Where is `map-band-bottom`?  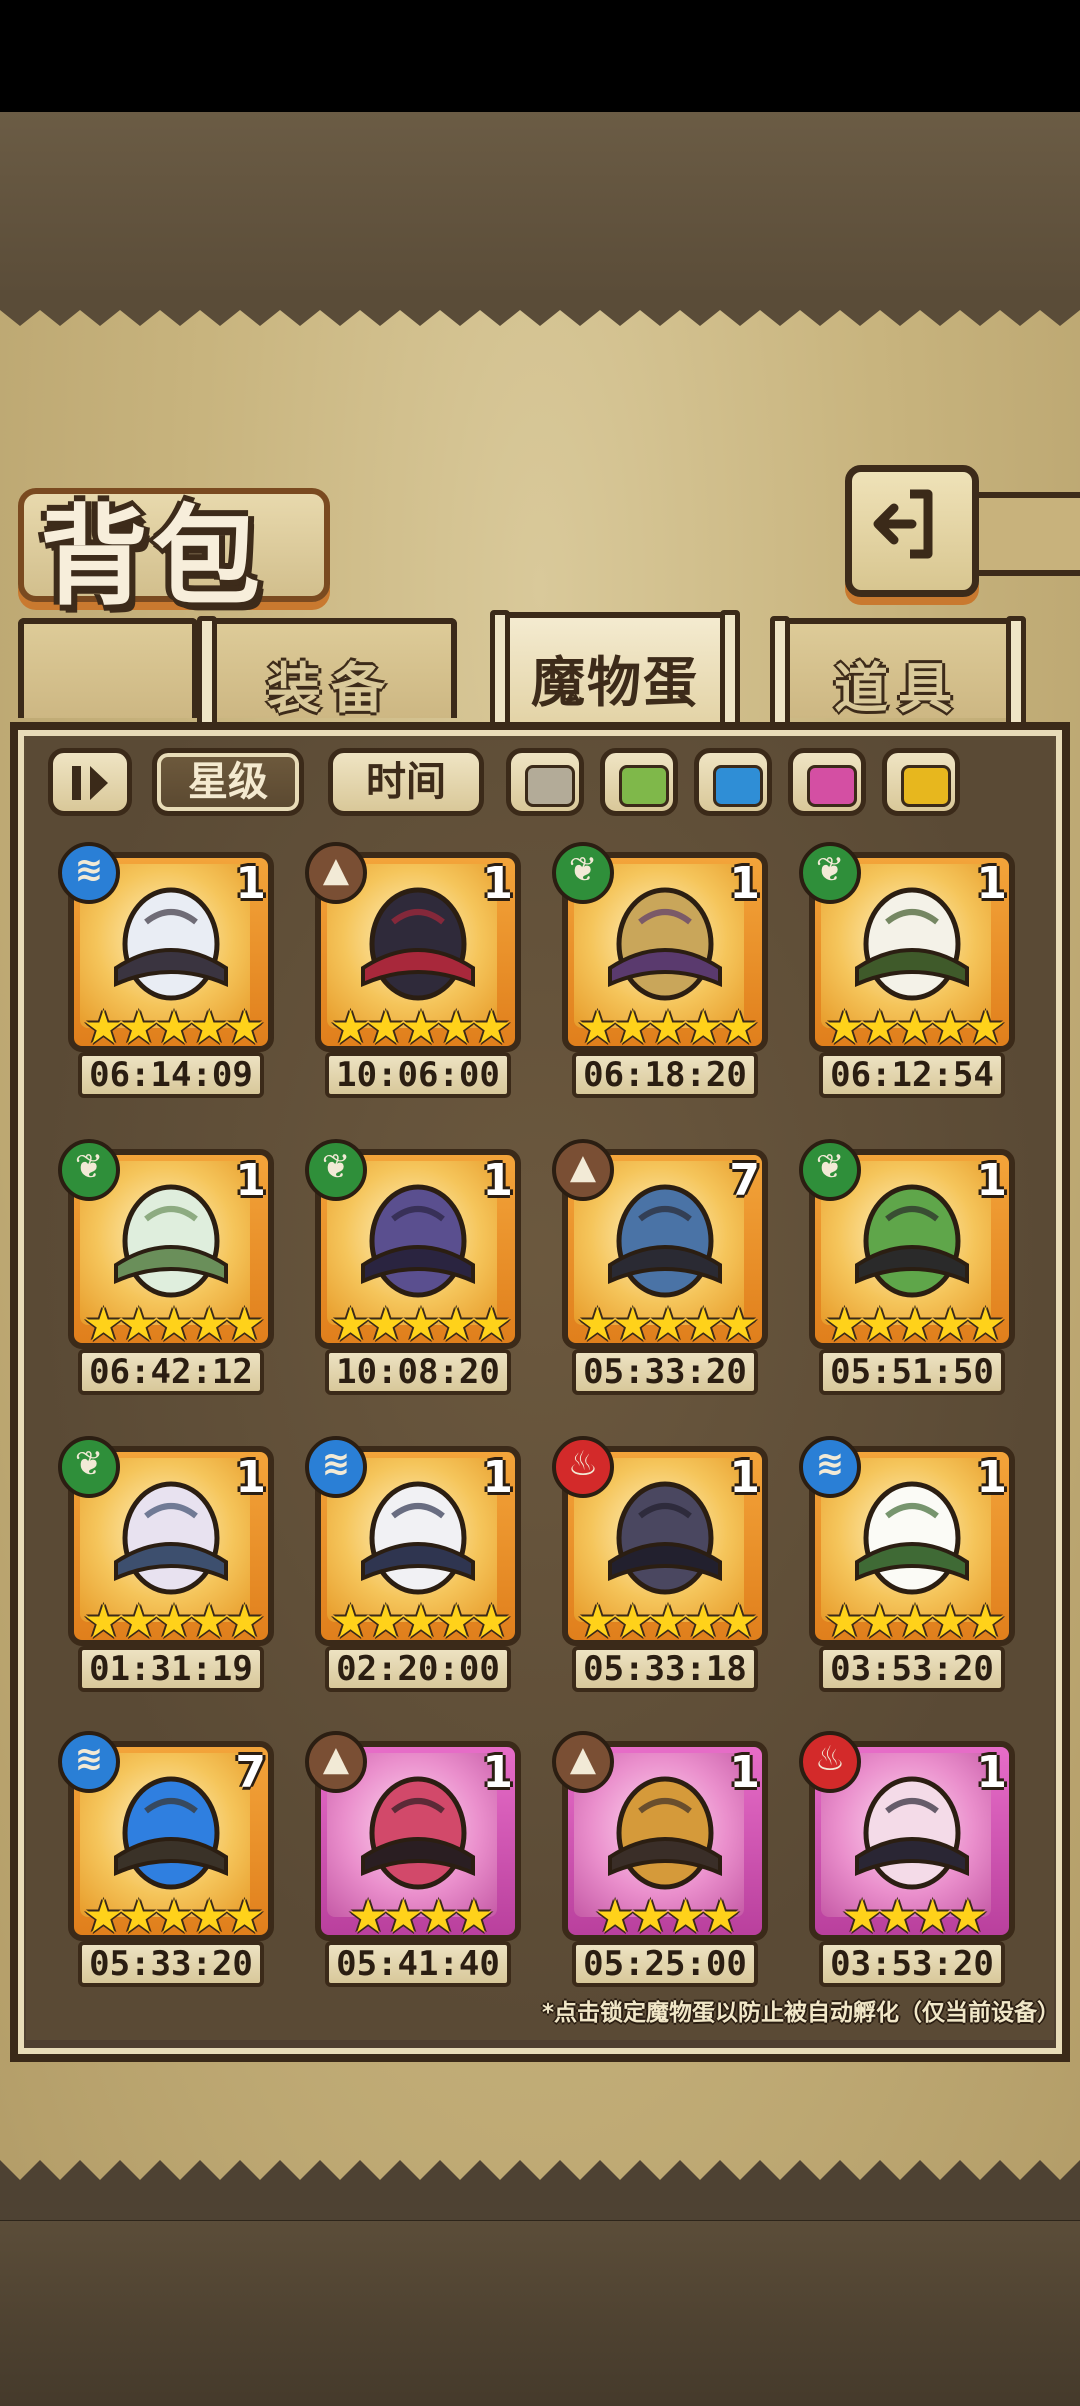
map-band-bottom is located at coordinates (540, 2310).